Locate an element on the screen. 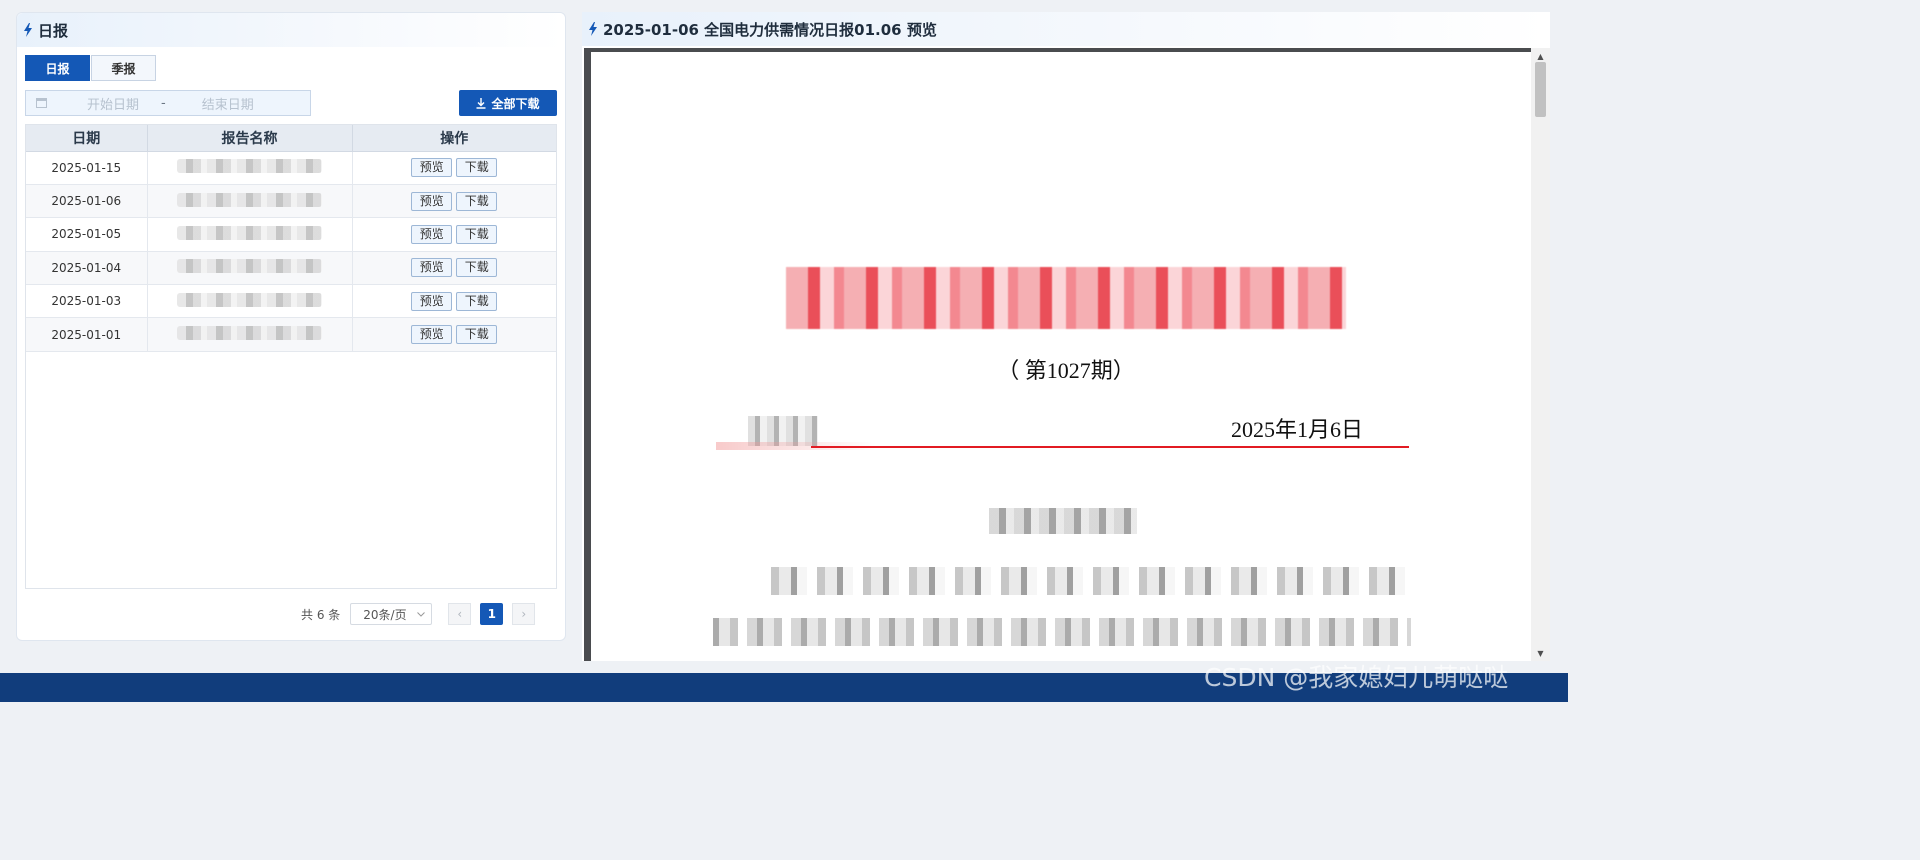  end-date-input: 结束日期 is located at coordinates (228, 103).